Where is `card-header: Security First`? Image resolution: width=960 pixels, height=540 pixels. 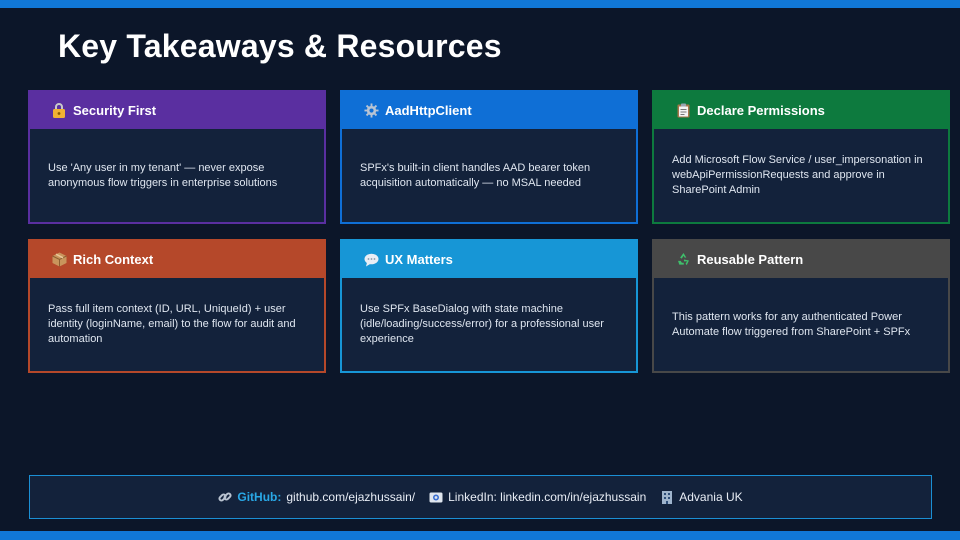
card-header: Security First is located at coordinates (177, 110).